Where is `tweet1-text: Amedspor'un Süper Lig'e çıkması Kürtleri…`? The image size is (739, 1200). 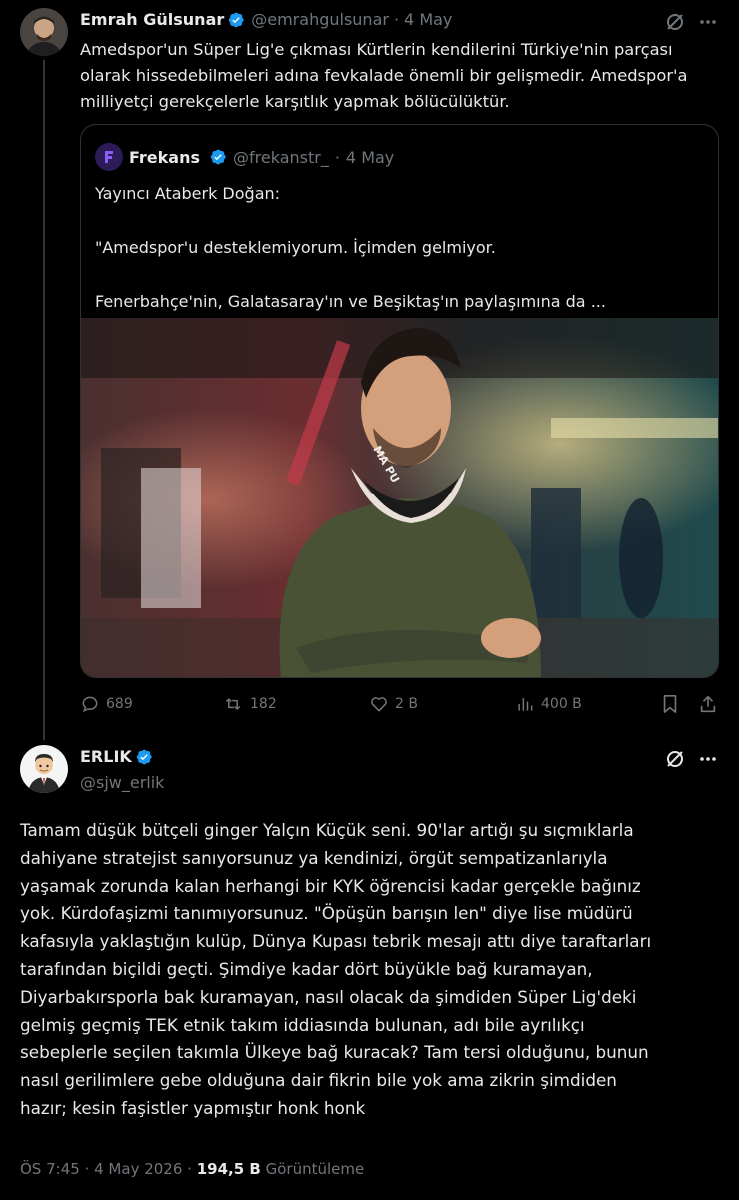
tweet1-text: Amedspor'un Süper Lig'e çıkması Kürtleri… is located at coordinates (384, 75).